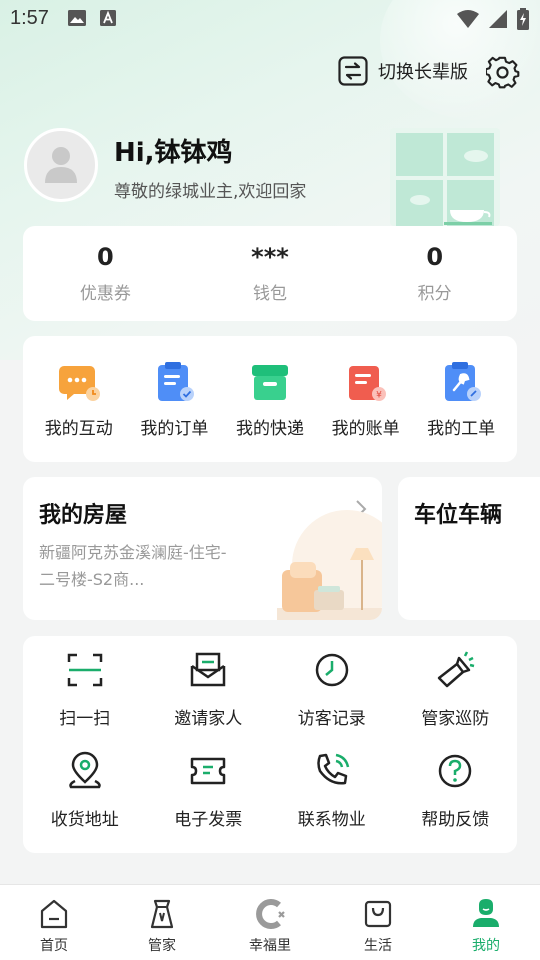  I want to click on nav-mine: 我的, so click(486, 922).